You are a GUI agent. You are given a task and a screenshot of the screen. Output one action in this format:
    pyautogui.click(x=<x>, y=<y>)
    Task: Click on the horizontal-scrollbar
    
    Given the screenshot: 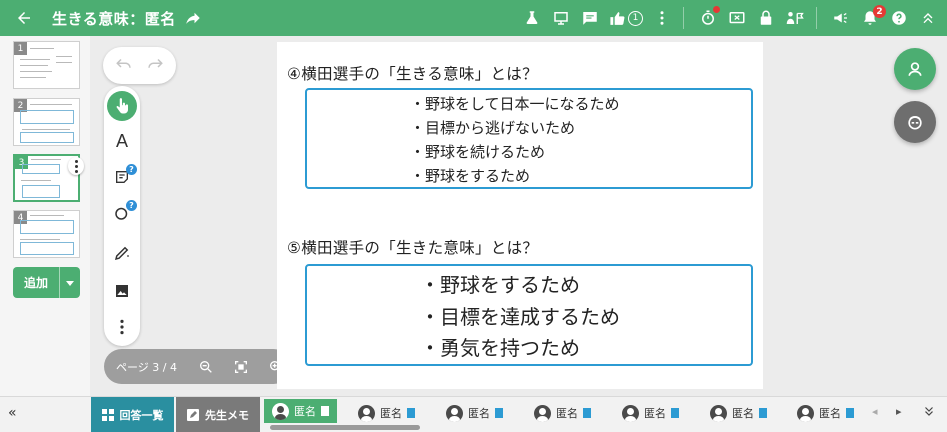 What is the action you would take?
    pyautogui.click(x=345, y=427)
    